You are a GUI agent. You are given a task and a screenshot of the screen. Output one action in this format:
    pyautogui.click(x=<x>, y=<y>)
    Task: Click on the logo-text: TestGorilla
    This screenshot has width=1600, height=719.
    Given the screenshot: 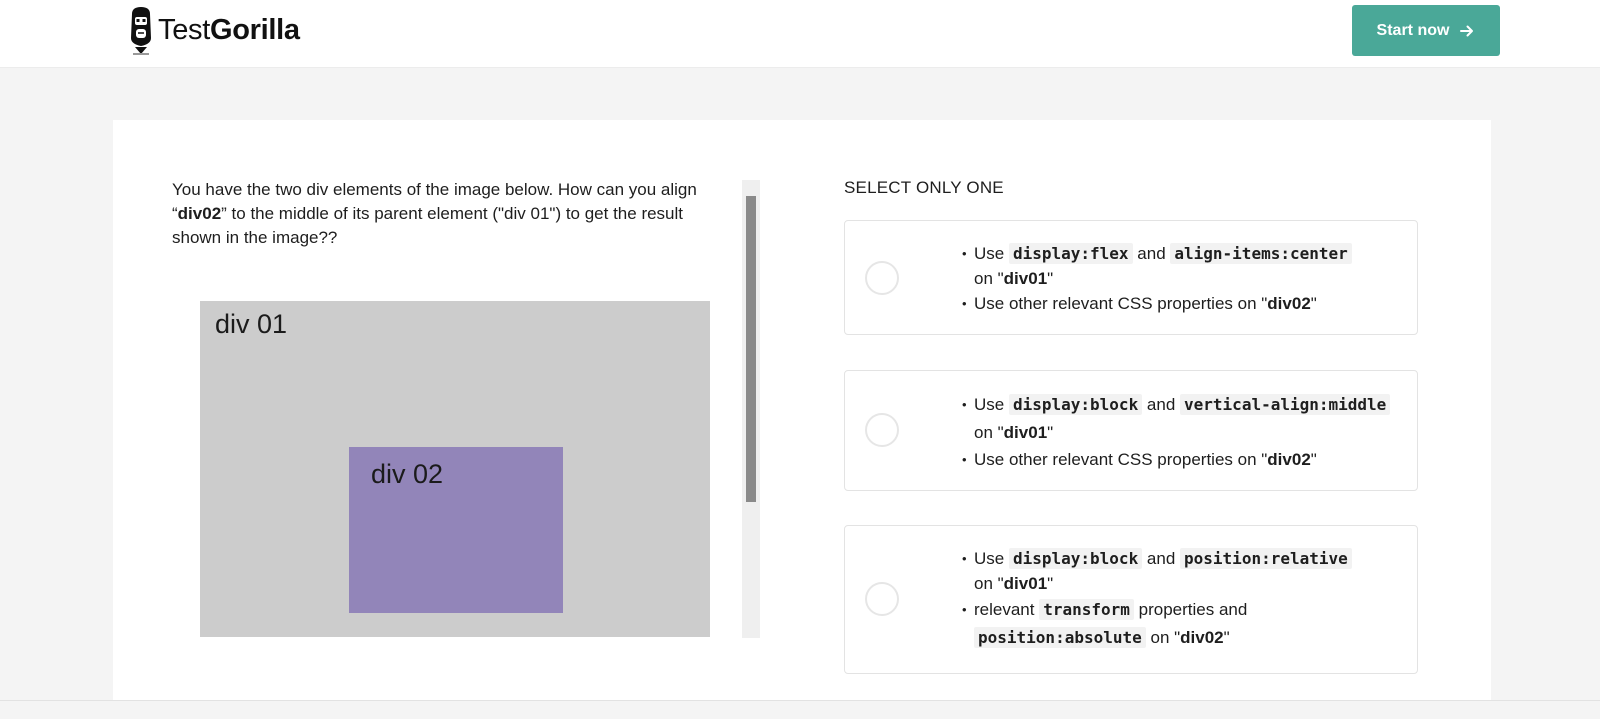 What is the action you would take?
    pyautogui.click(x=229, y=29)
    